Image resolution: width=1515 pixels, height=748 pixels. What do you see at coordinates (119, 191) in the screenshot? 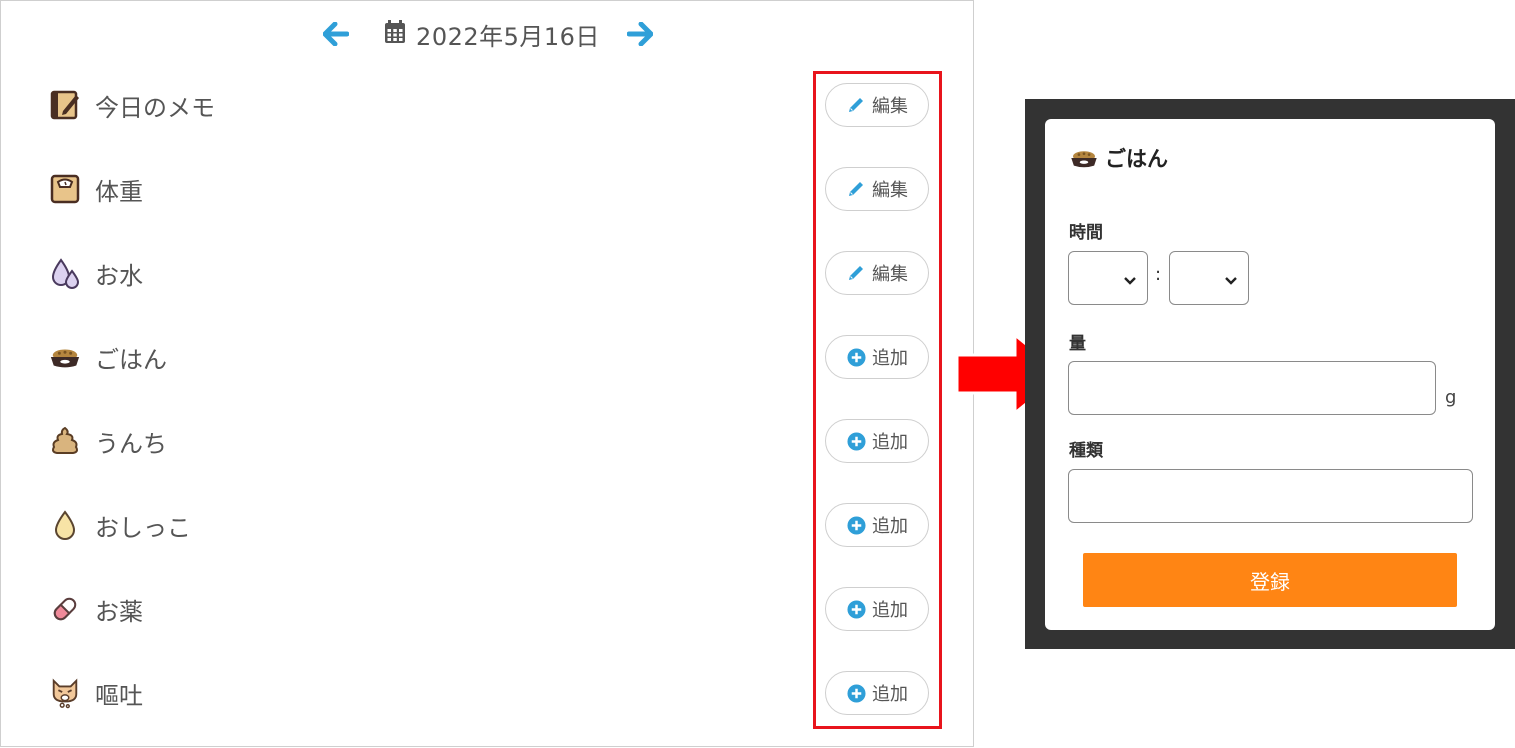
I see `record-label: 体重` at bounding box center [119, 191].